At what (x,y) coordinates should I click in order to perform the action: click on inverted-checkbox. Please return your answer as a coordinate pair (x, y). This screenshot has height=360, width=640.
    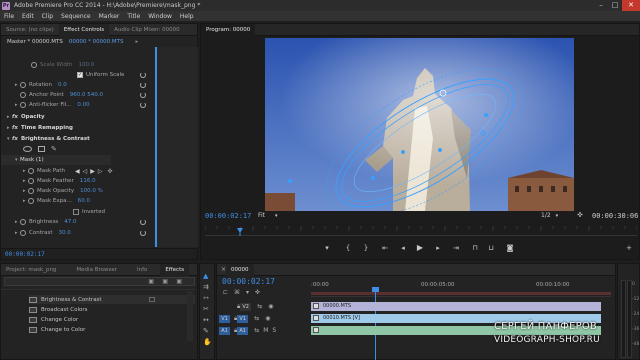
    Looking at the image, I should click on (76, 212).